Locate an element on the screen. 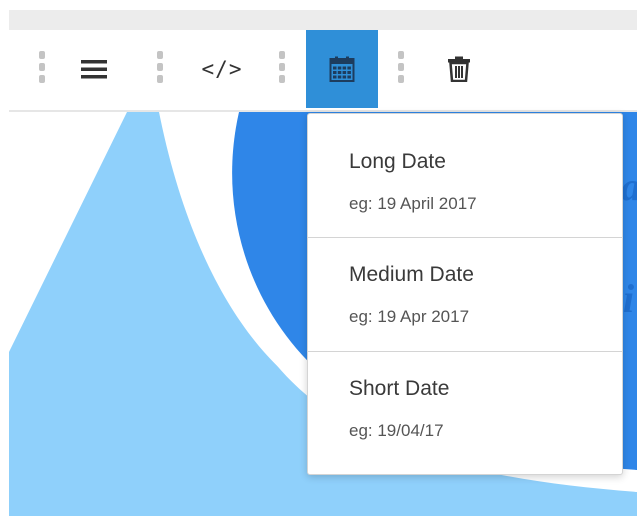  code-button: </> is located at coordinates (222, 69).